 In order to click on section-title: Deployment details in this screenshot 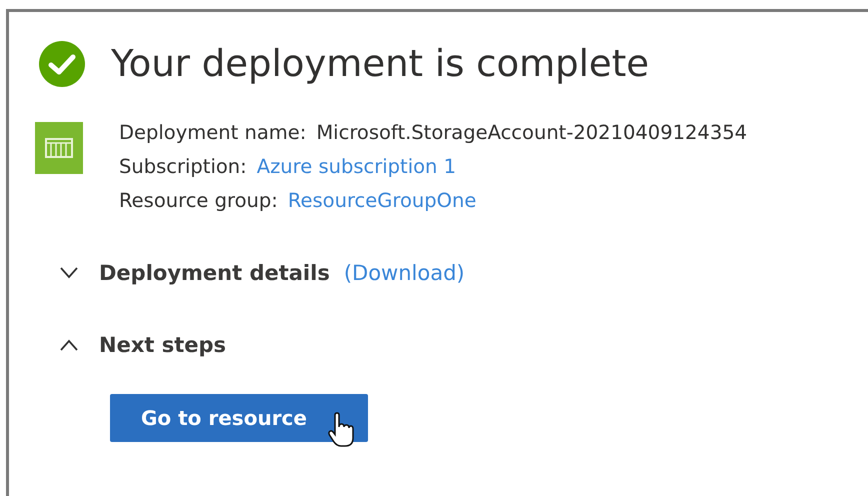, I will do `click(214, 273)`.